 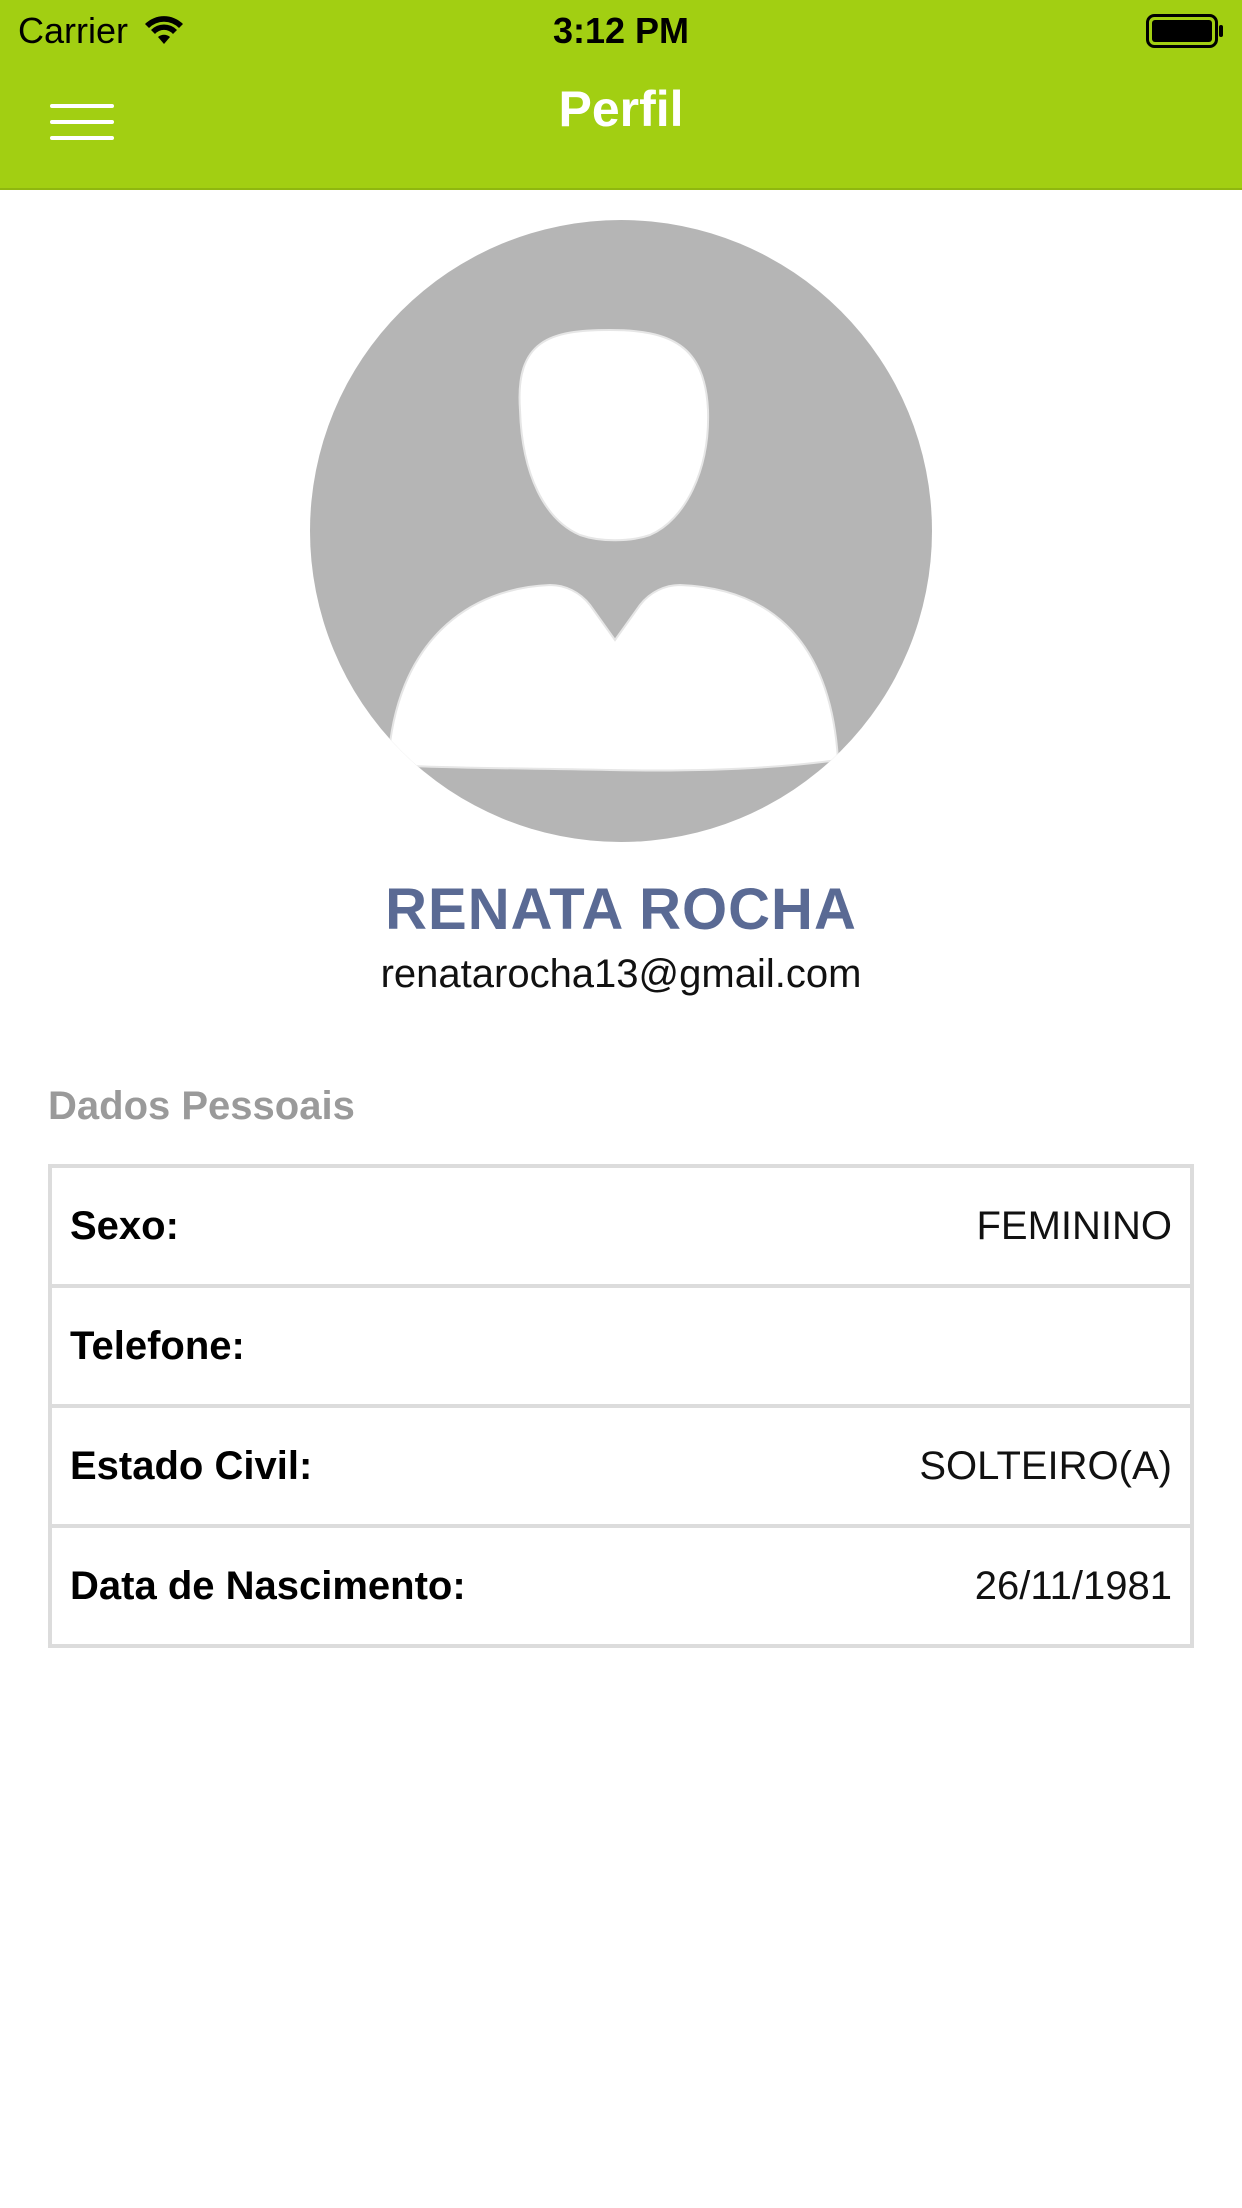 What do you see at coordinates (621, 1348) in the screenshot?
I see `info-row-telefone: Telefone:` at bounding box center [621, 1348].